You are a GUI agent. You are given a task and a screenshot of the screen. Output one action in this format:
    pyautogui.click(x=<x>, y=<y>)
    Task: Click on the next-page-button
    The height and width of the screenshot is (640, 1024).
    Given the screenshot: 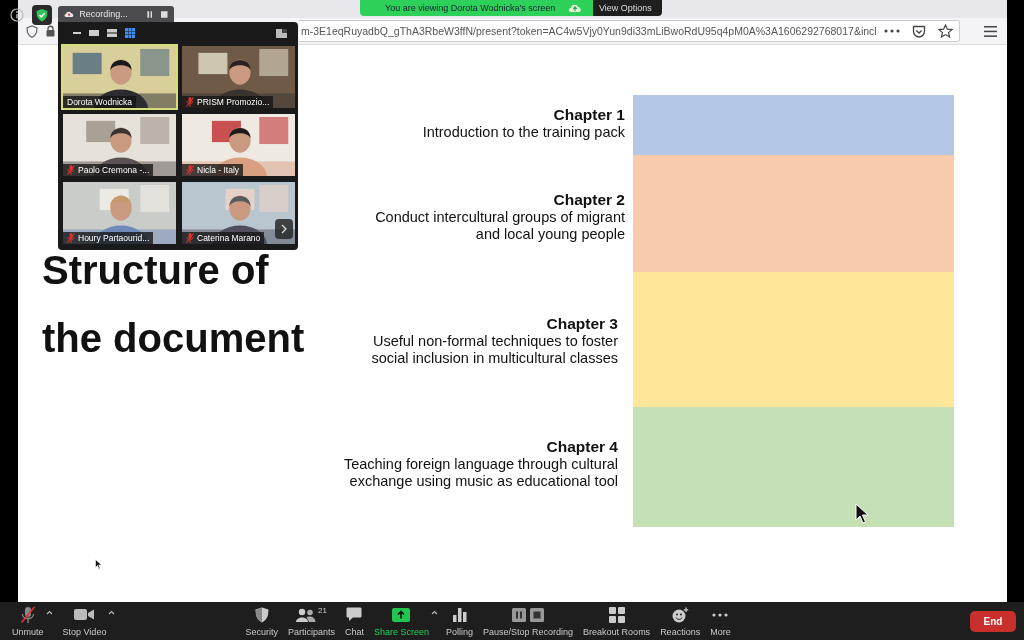 What is the action you would take?
    pyautogui.click(x=284, y=229)
    